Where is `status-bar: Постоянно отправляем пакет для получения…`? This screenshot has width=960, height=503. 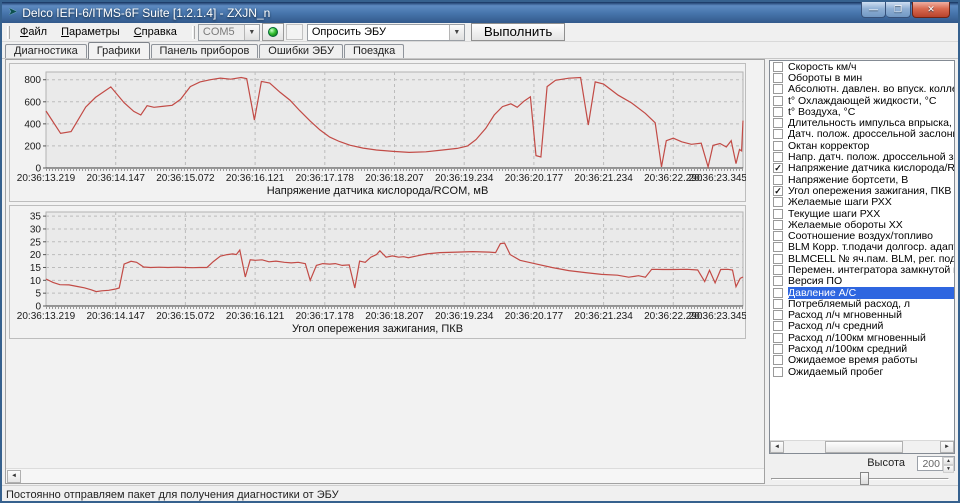
status-bar: Постоянно отправляем пакет для получения… is located at coordinates (480, 493).